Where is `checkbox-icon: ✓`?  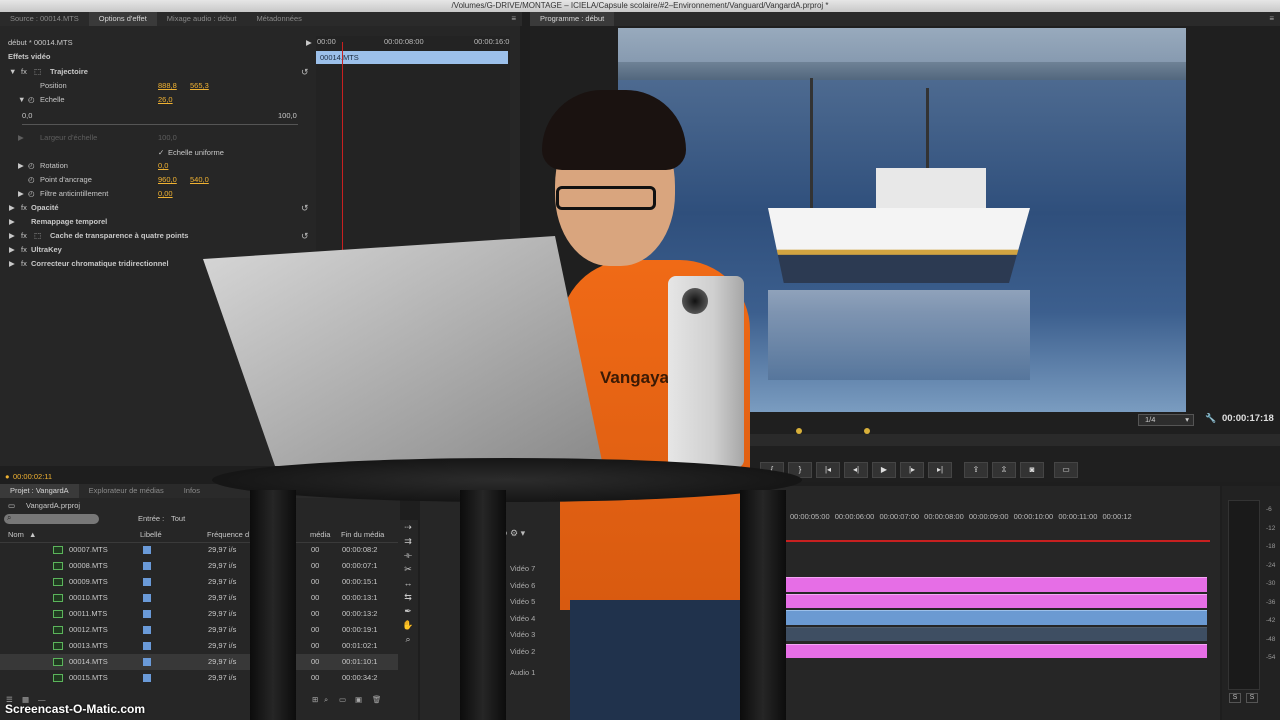
checkbox-icon: ✓ is located at coordinates (161, 153).